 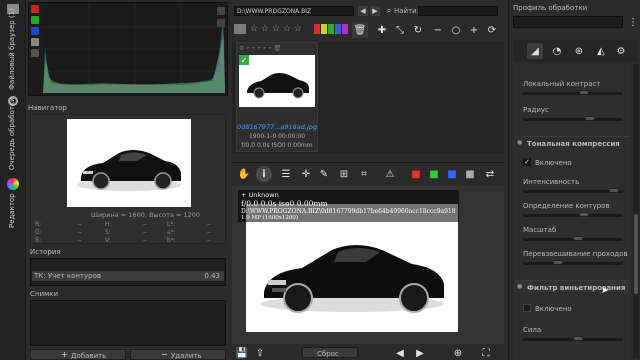 I want to click on edge-detection-slider, so click(x=573, y=214).